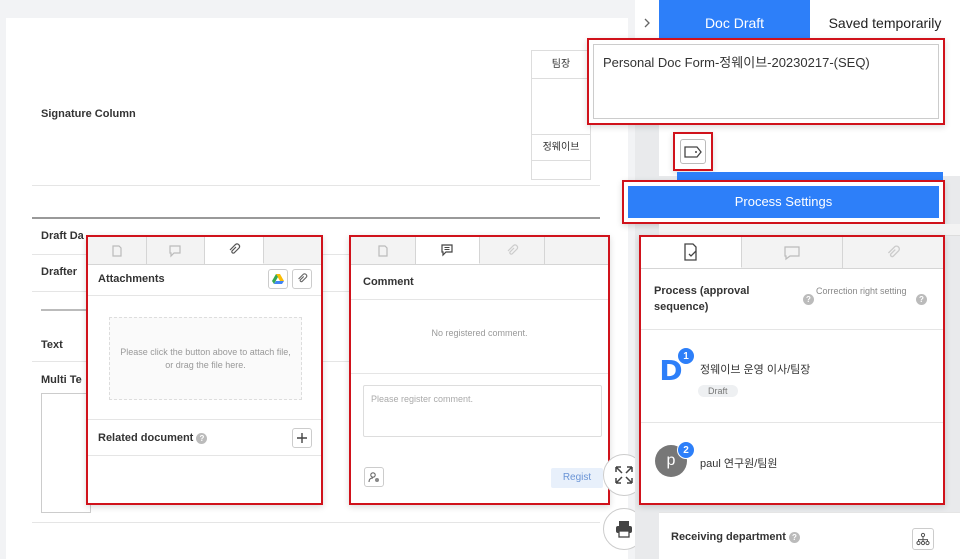  What do you see at coordinates (561, 65) in the screenshot?
I see `signature-role-cell: 팀장` at bounding box center [561, 65].